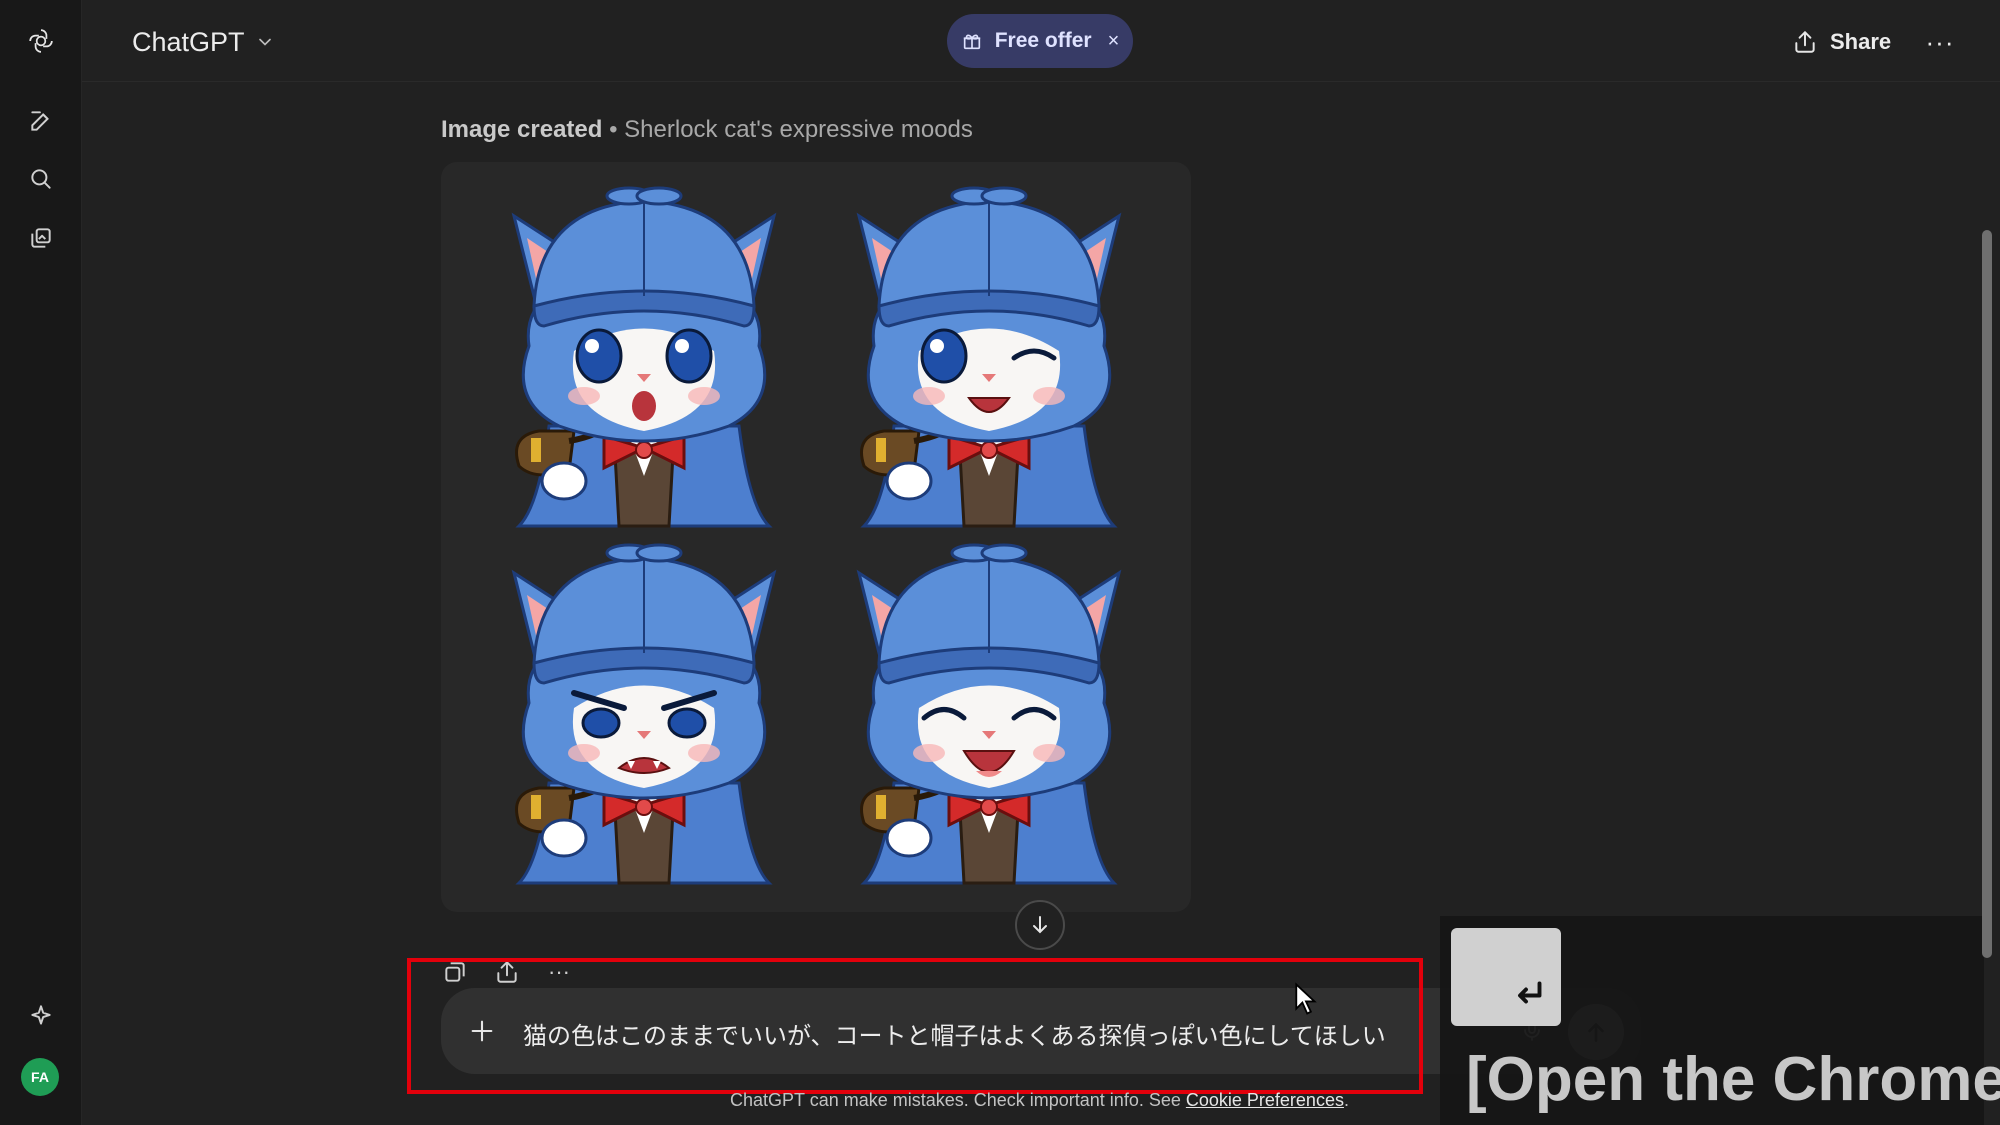 Image resolution: width=2000 pixels, height=1125 pixels. I want to click on enter-icon, so click(1530, 992).